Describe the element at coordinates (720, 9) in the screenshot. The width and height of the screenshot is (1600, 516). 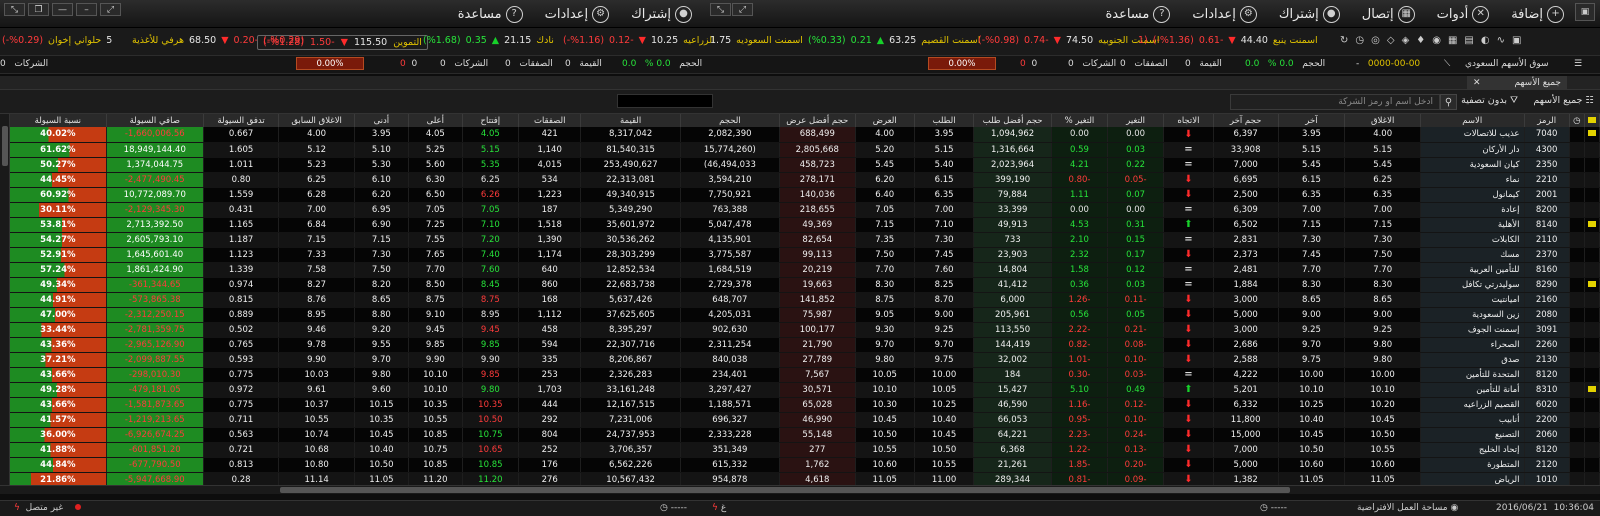
I see `shrink-icon: ⤡` at that location.